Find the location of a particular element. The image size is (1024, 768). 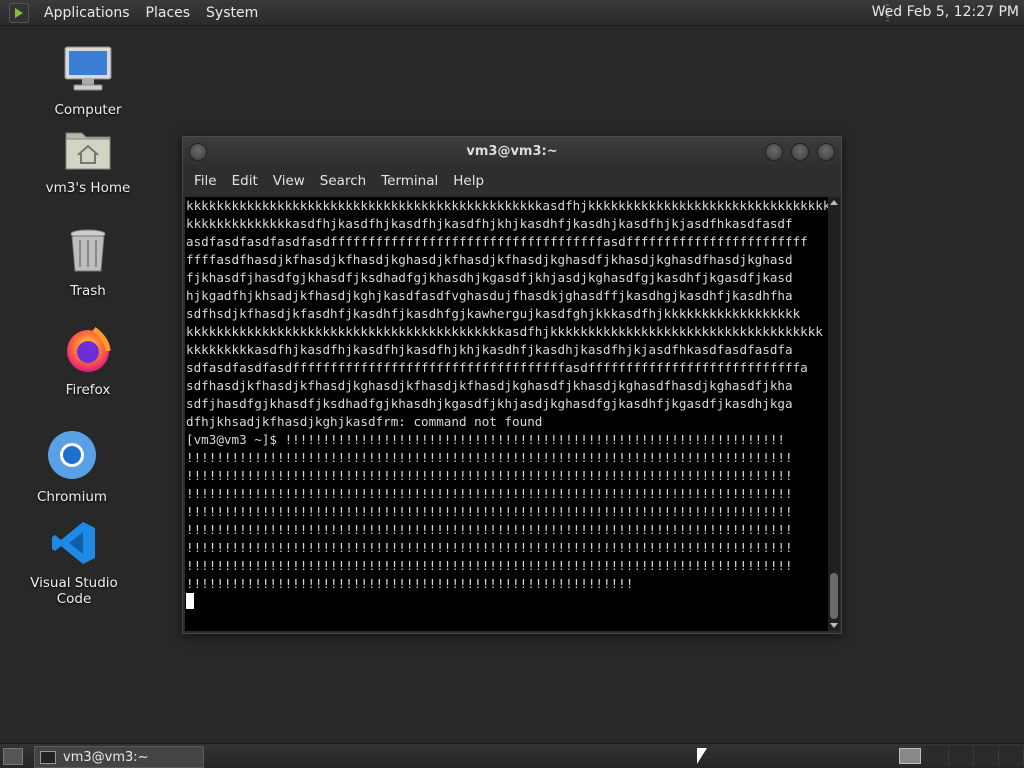

taskbar-terminal-button: vm3@vm3:~ is located at coordinates (119, 757).